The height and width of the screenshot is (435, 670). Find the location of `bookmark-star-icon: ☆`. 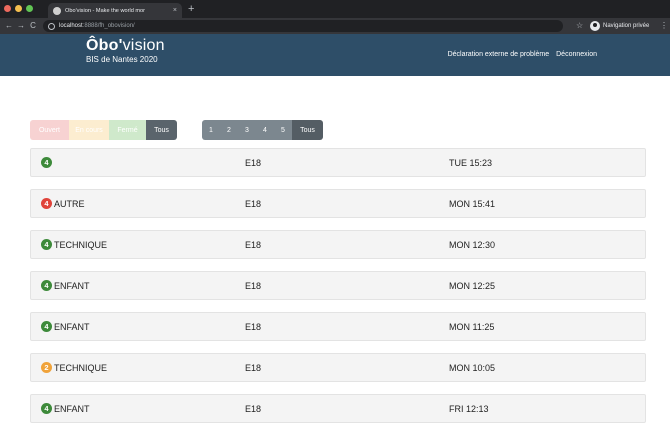

bookmark-star-icon: ☆ is located at coordinates (579, 26).